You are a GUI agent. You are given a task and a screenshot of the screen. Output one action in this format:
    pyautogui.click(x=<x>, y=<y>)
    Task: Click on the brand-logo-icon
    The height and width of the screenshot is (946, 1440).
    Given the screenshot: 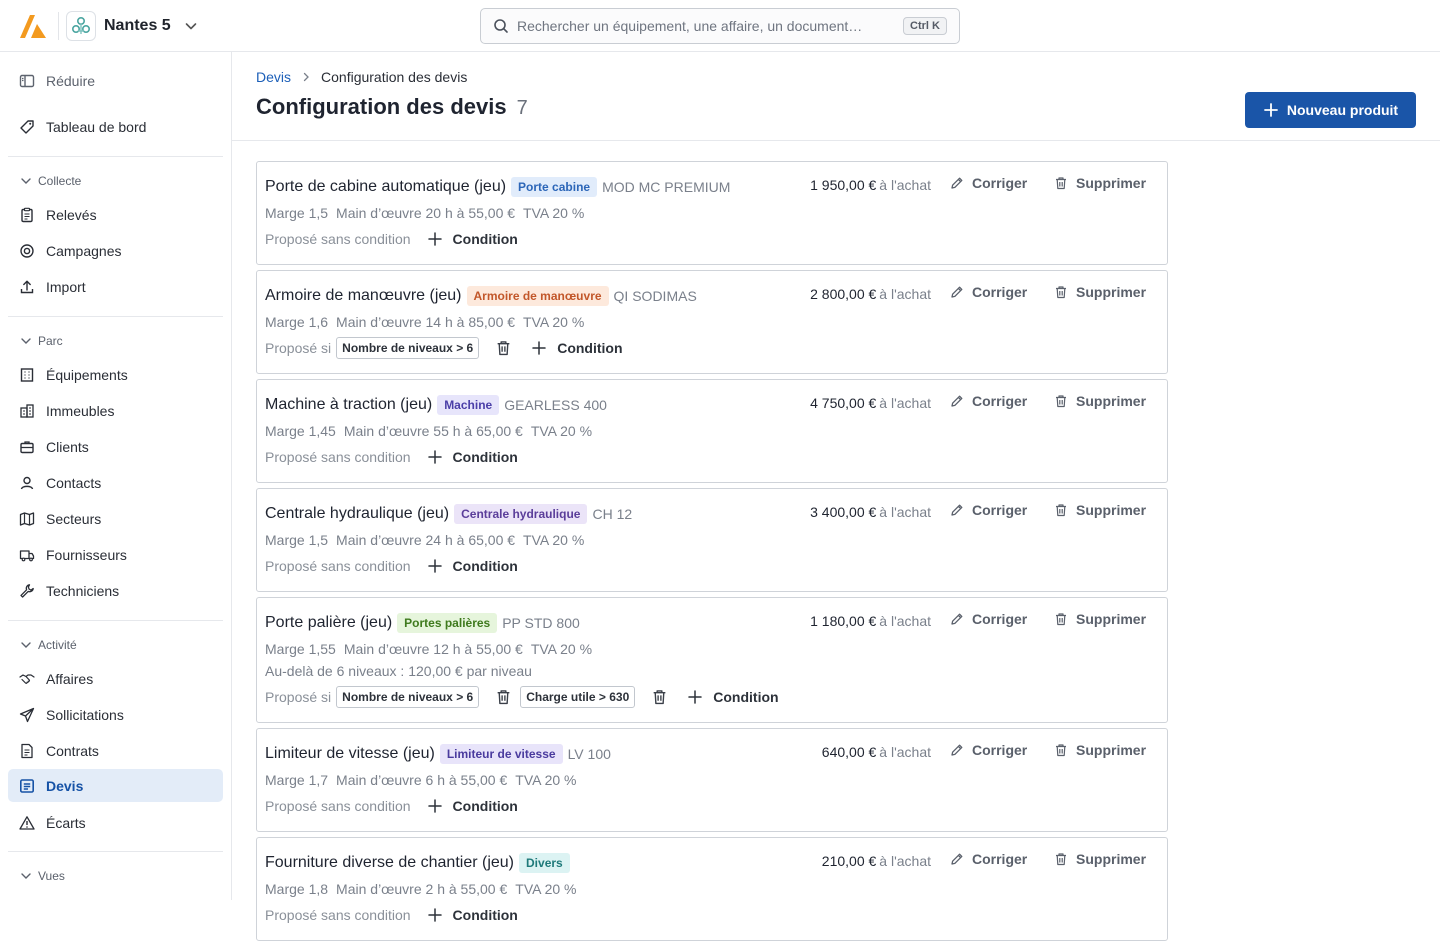 What is the action you would take?
    pyautogui.click(x=33, y=26)
    